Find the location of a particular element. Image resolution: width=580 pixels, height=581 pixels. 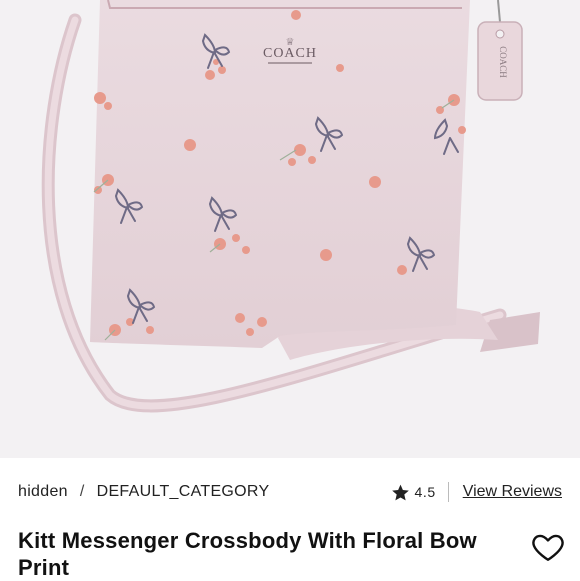

rating: 4.5 View Reviews is located at coordinates (476, 492).